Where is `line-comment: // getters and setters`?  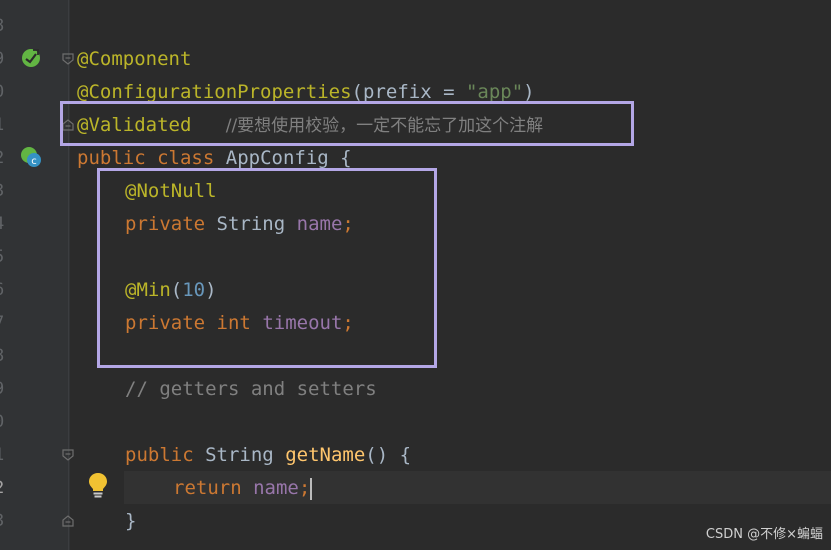
line-comment: // getters and setters is located at coordinates (251, 389).